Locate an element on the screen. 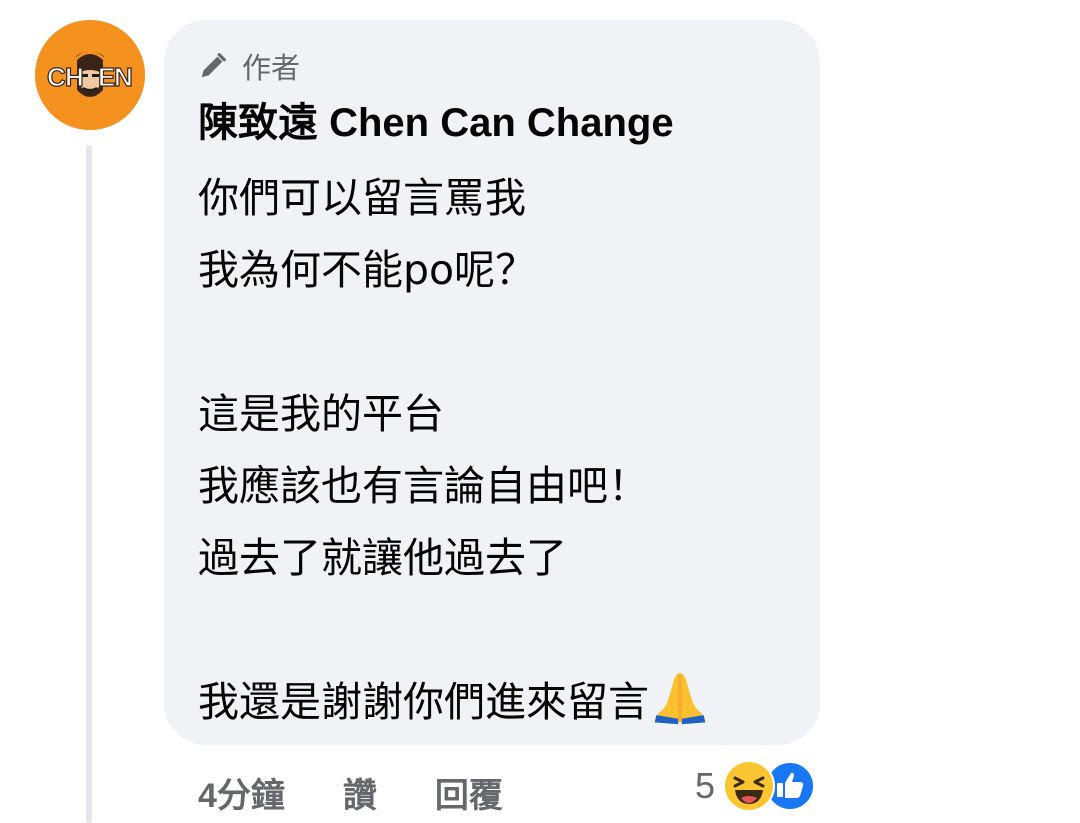 The height and width of the screenshot is (823, 1080). folded-hands-emoji is located at coordinates (680, 699).